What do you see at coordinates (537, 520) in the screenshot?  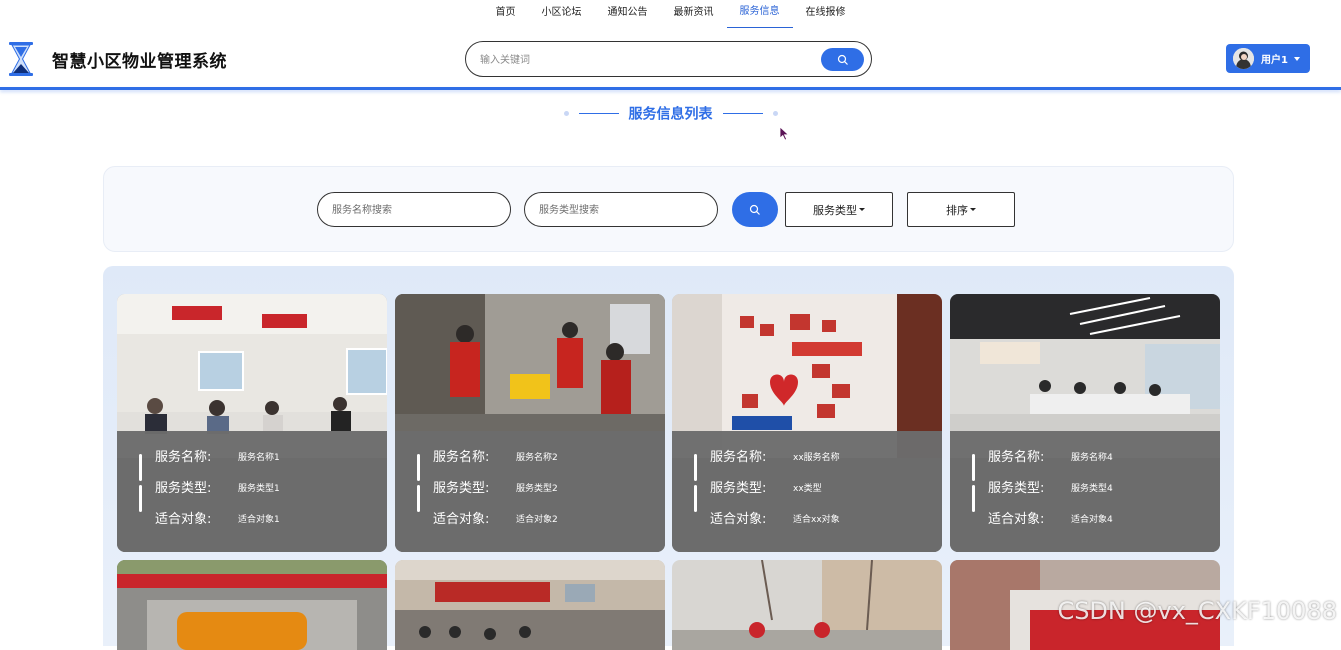 I see `target-audience-value: 适合对象2` at bounding box center [537, 520].